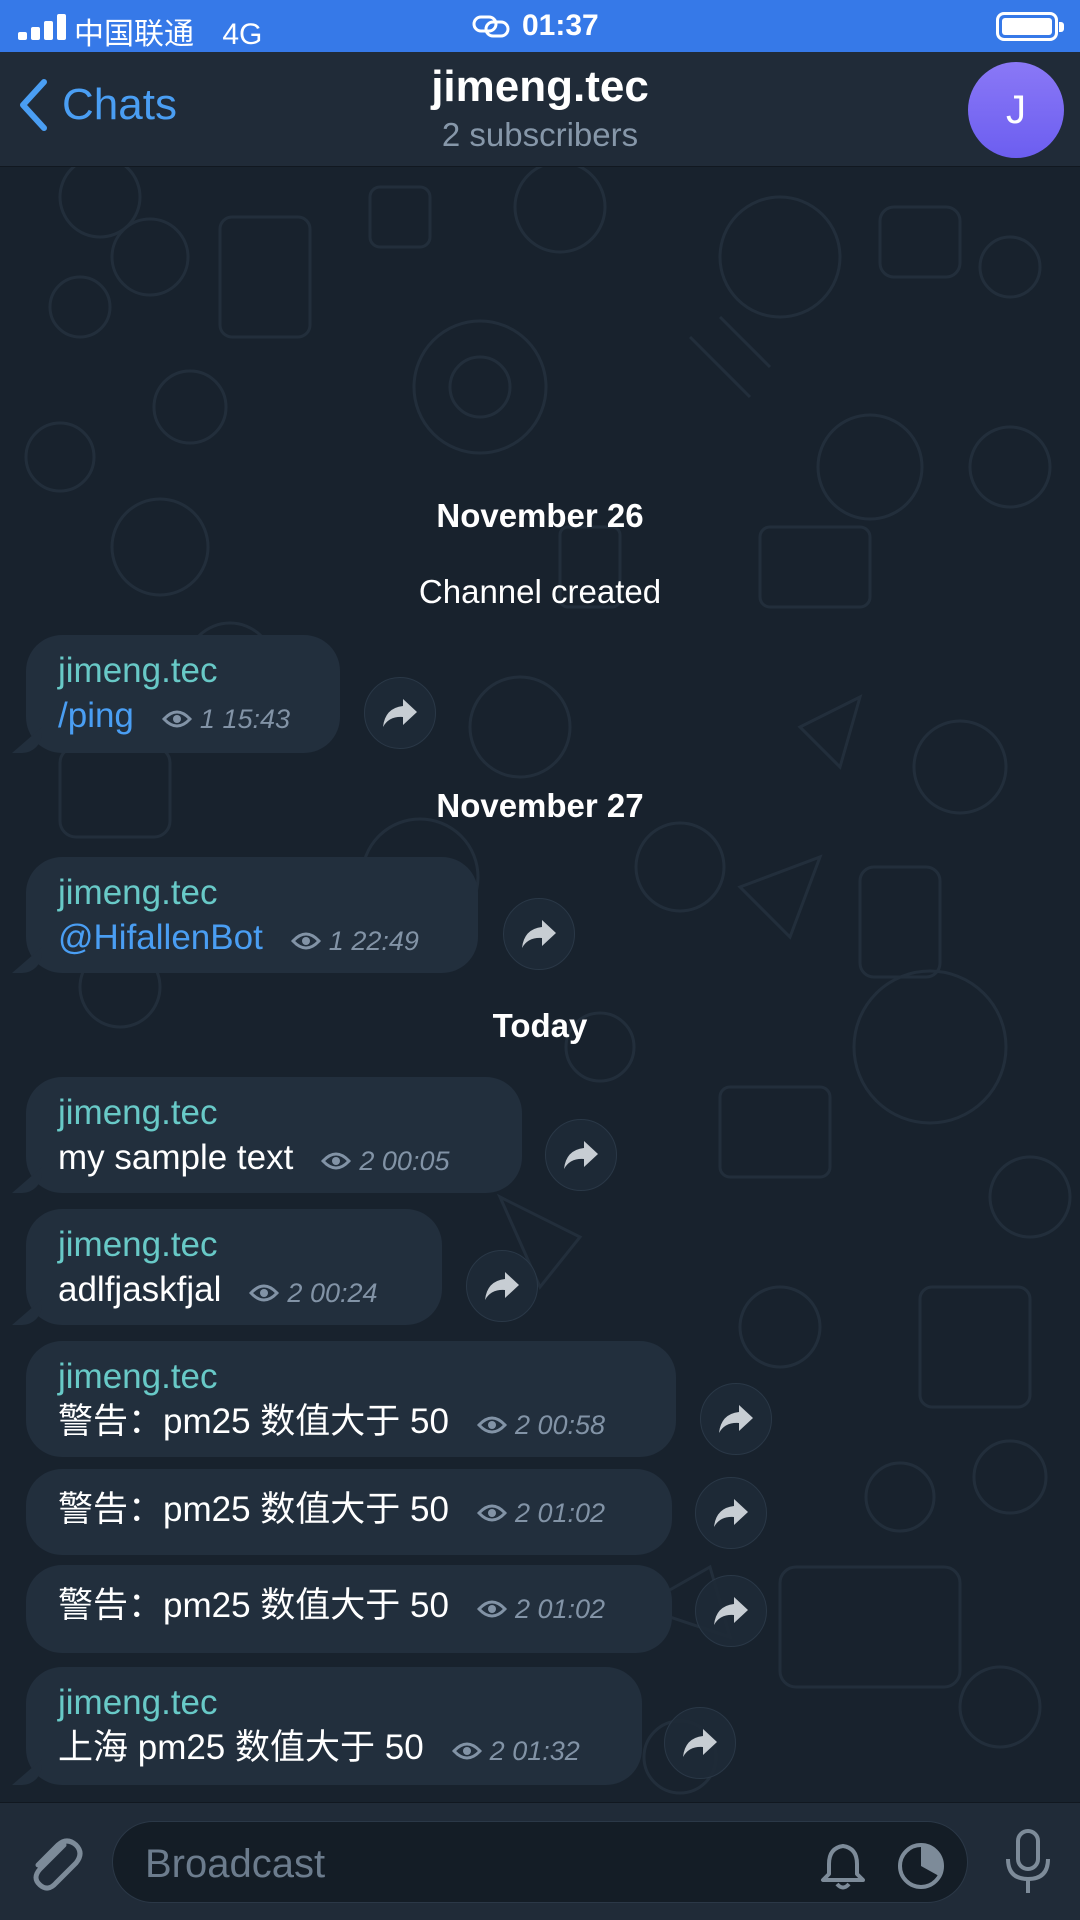  I want to click on attach-button, so click(55, 1864).